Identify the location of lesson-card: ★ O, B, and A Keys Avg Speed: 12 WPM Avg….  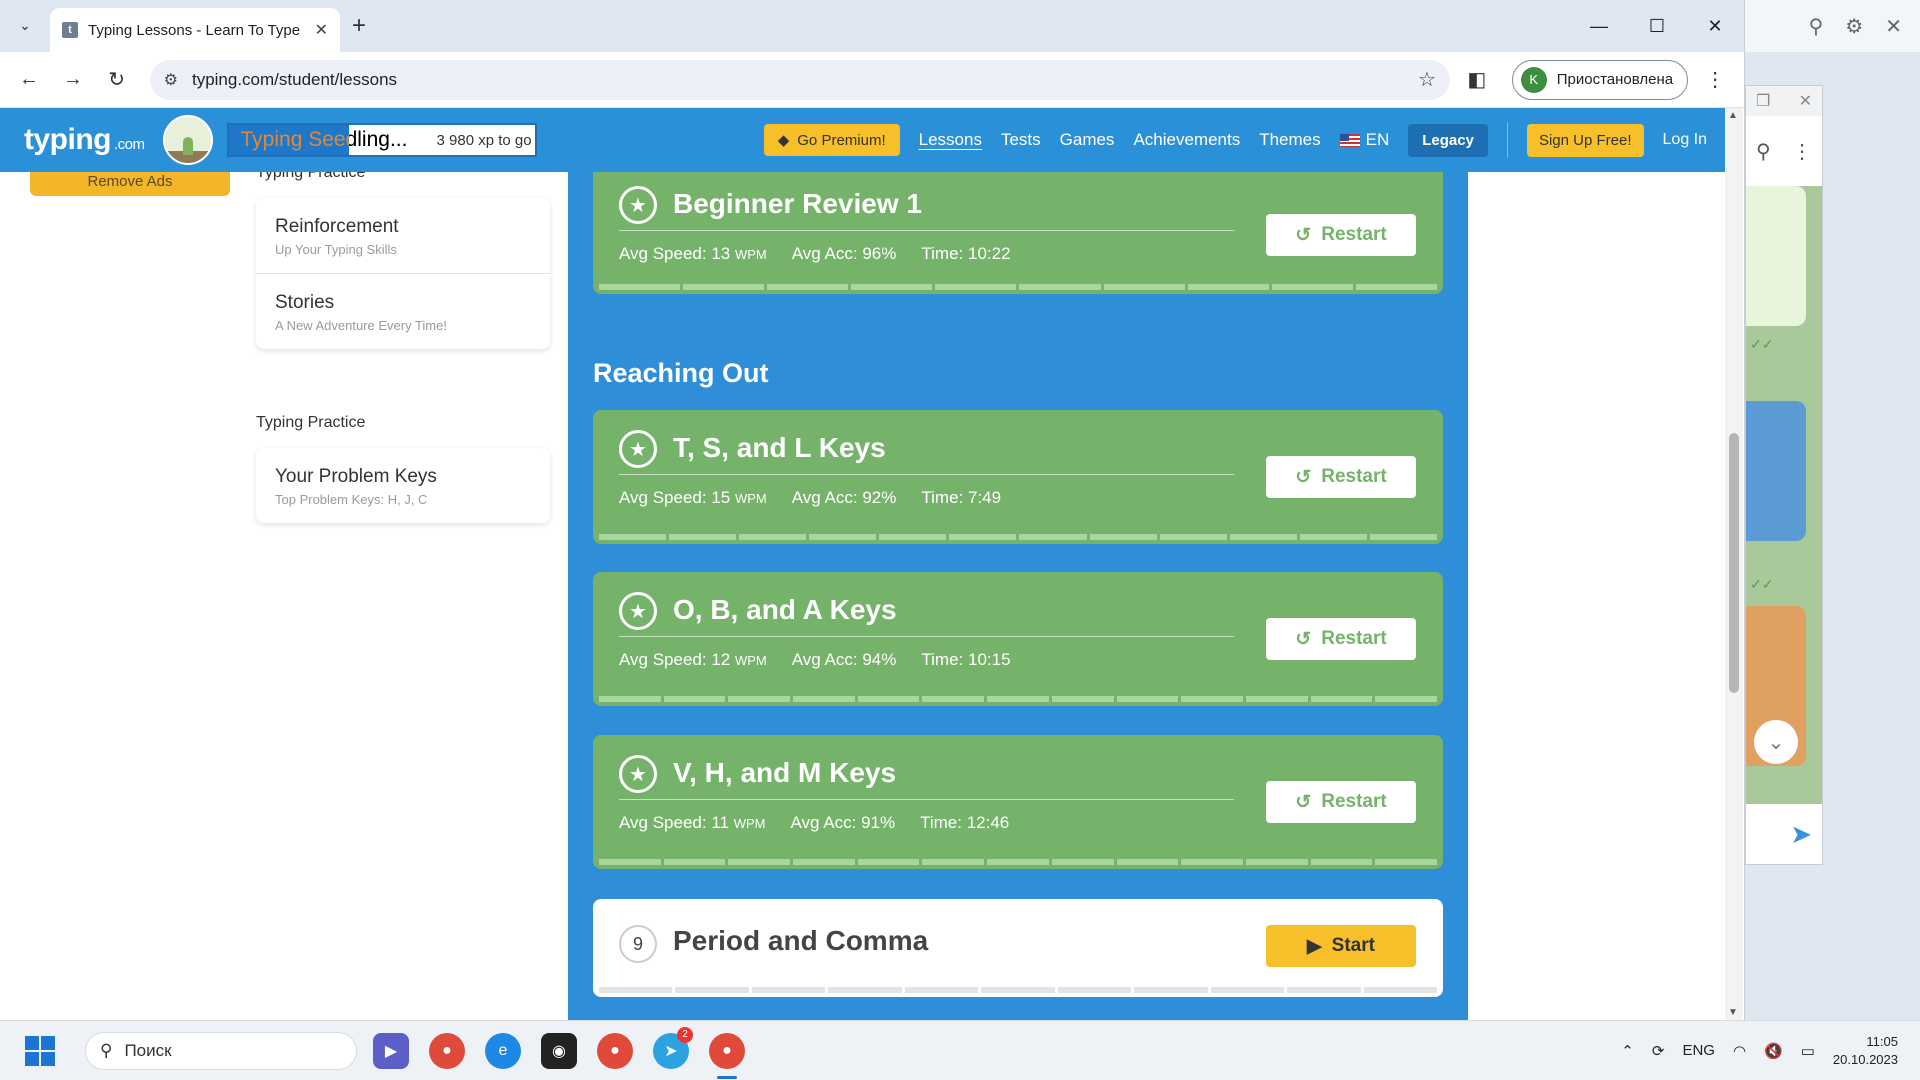
(1018, 639).